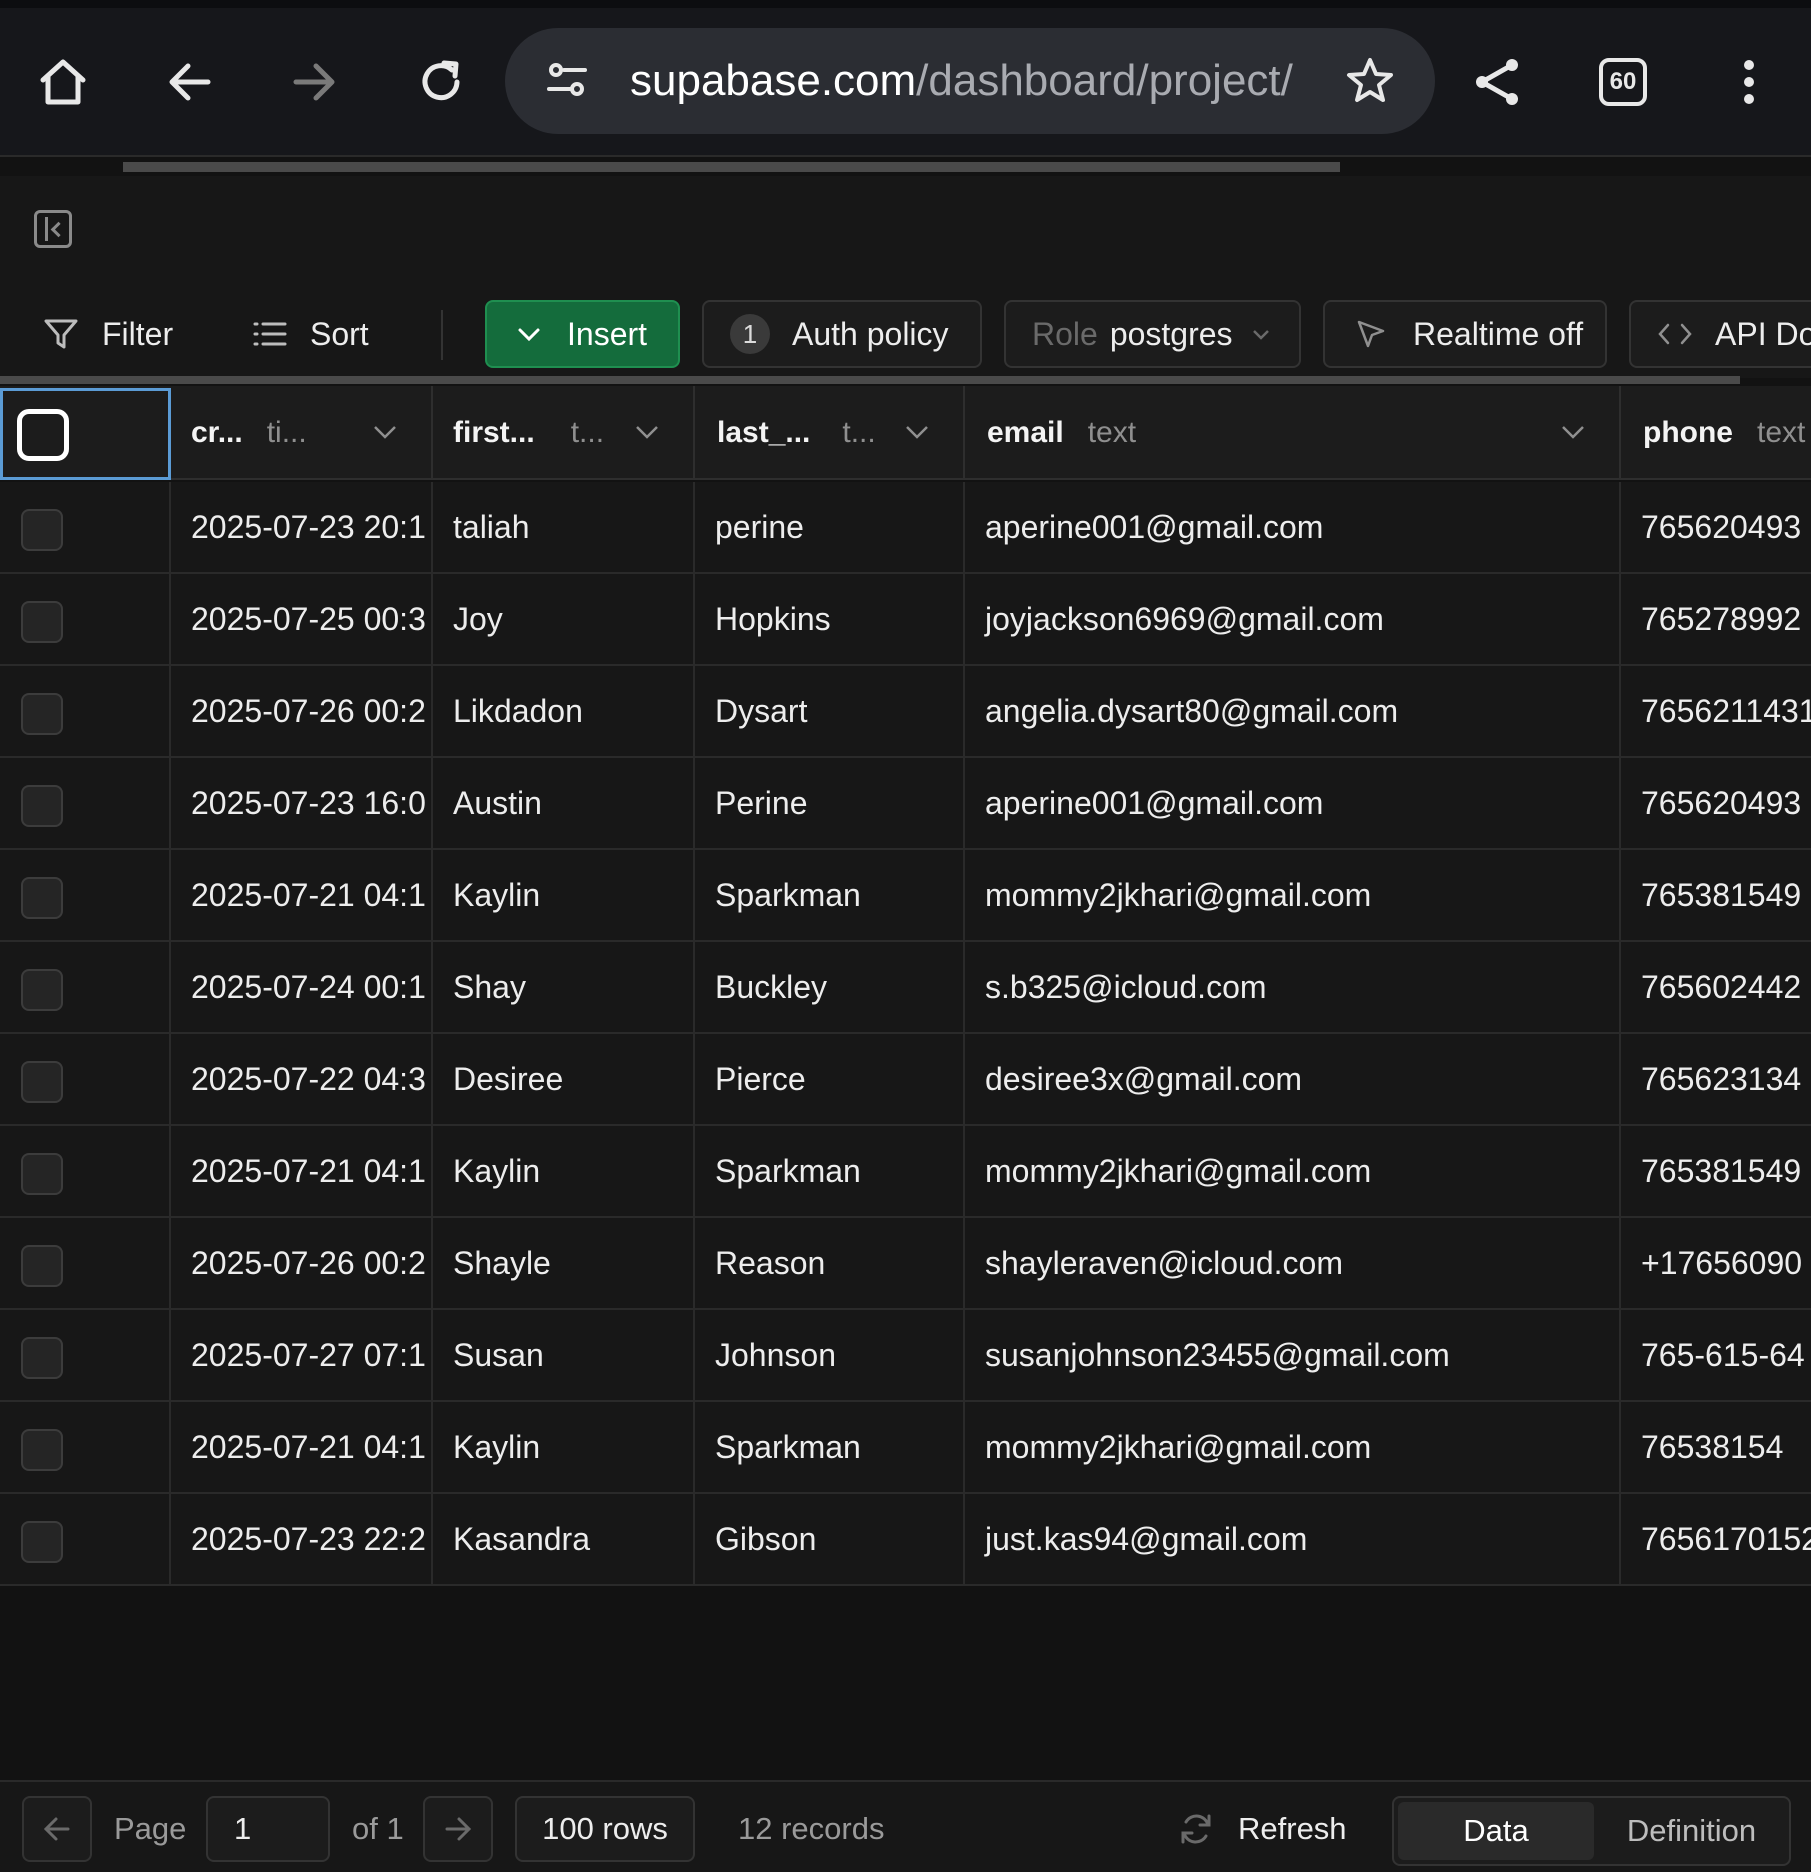  I want to click on cell-last-name: Johnson, so click(830, 1355).